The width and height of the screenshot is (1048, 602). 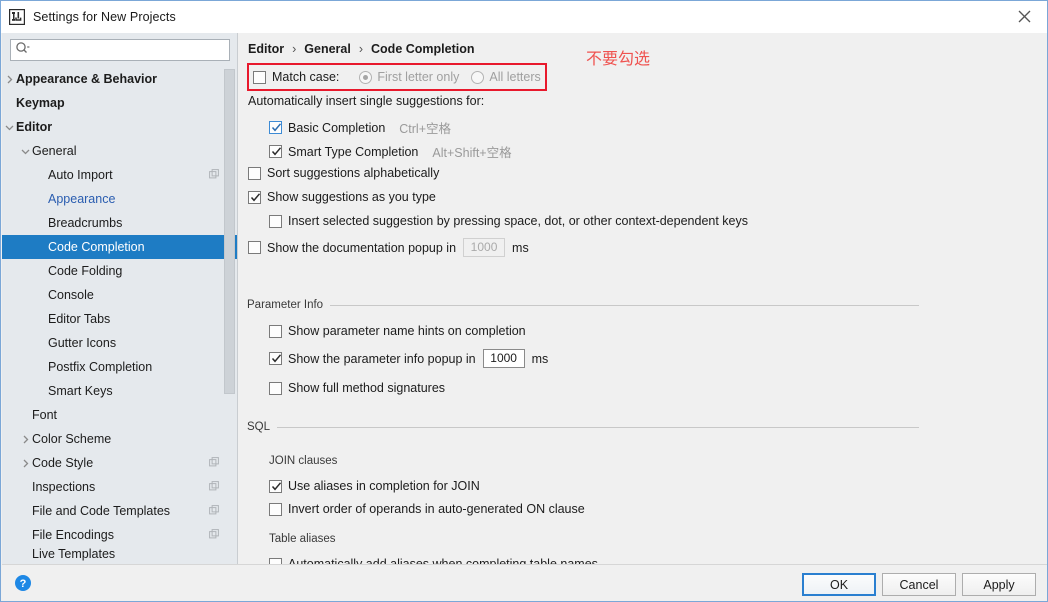 I want to click on smart-type-completion-row: Smart Type Completion Alt+Shift+空格, so click(x=390, y=151).